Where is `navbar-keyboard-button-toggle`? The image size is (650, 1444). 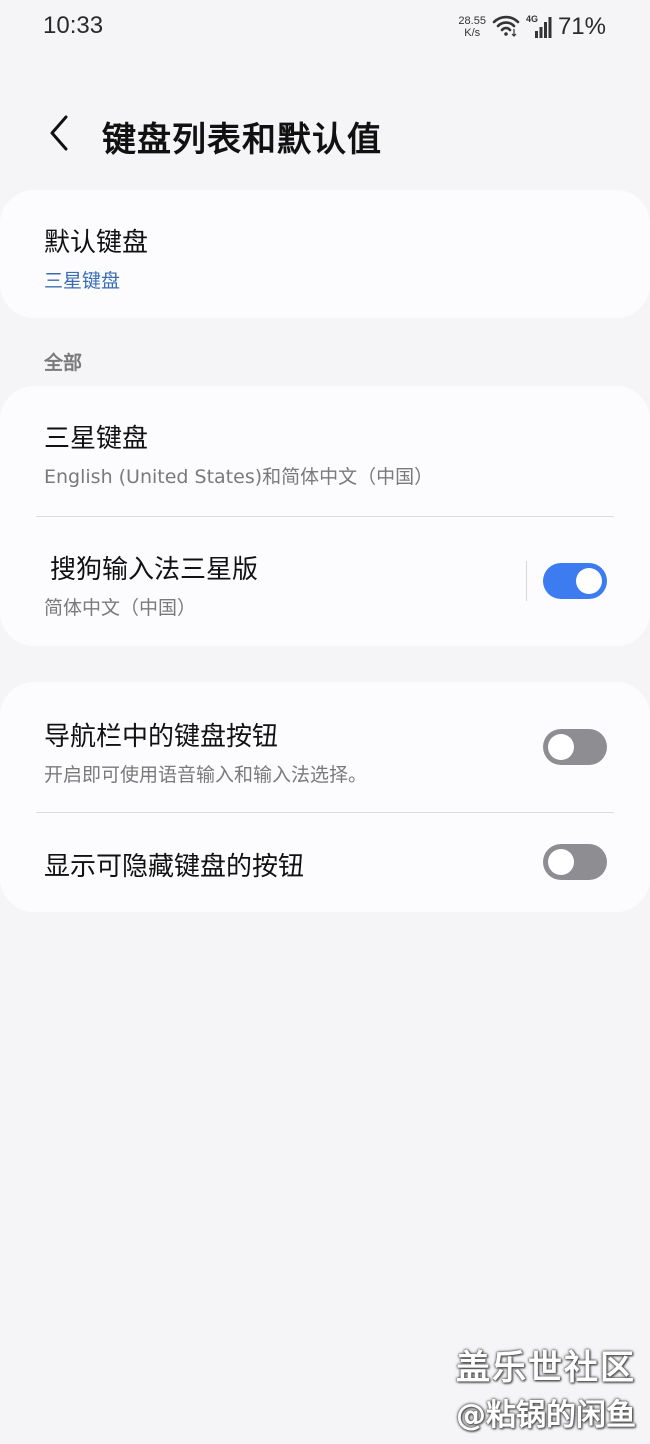
navbar-keyboard-button-toggle is located at coordinates (575, 747).